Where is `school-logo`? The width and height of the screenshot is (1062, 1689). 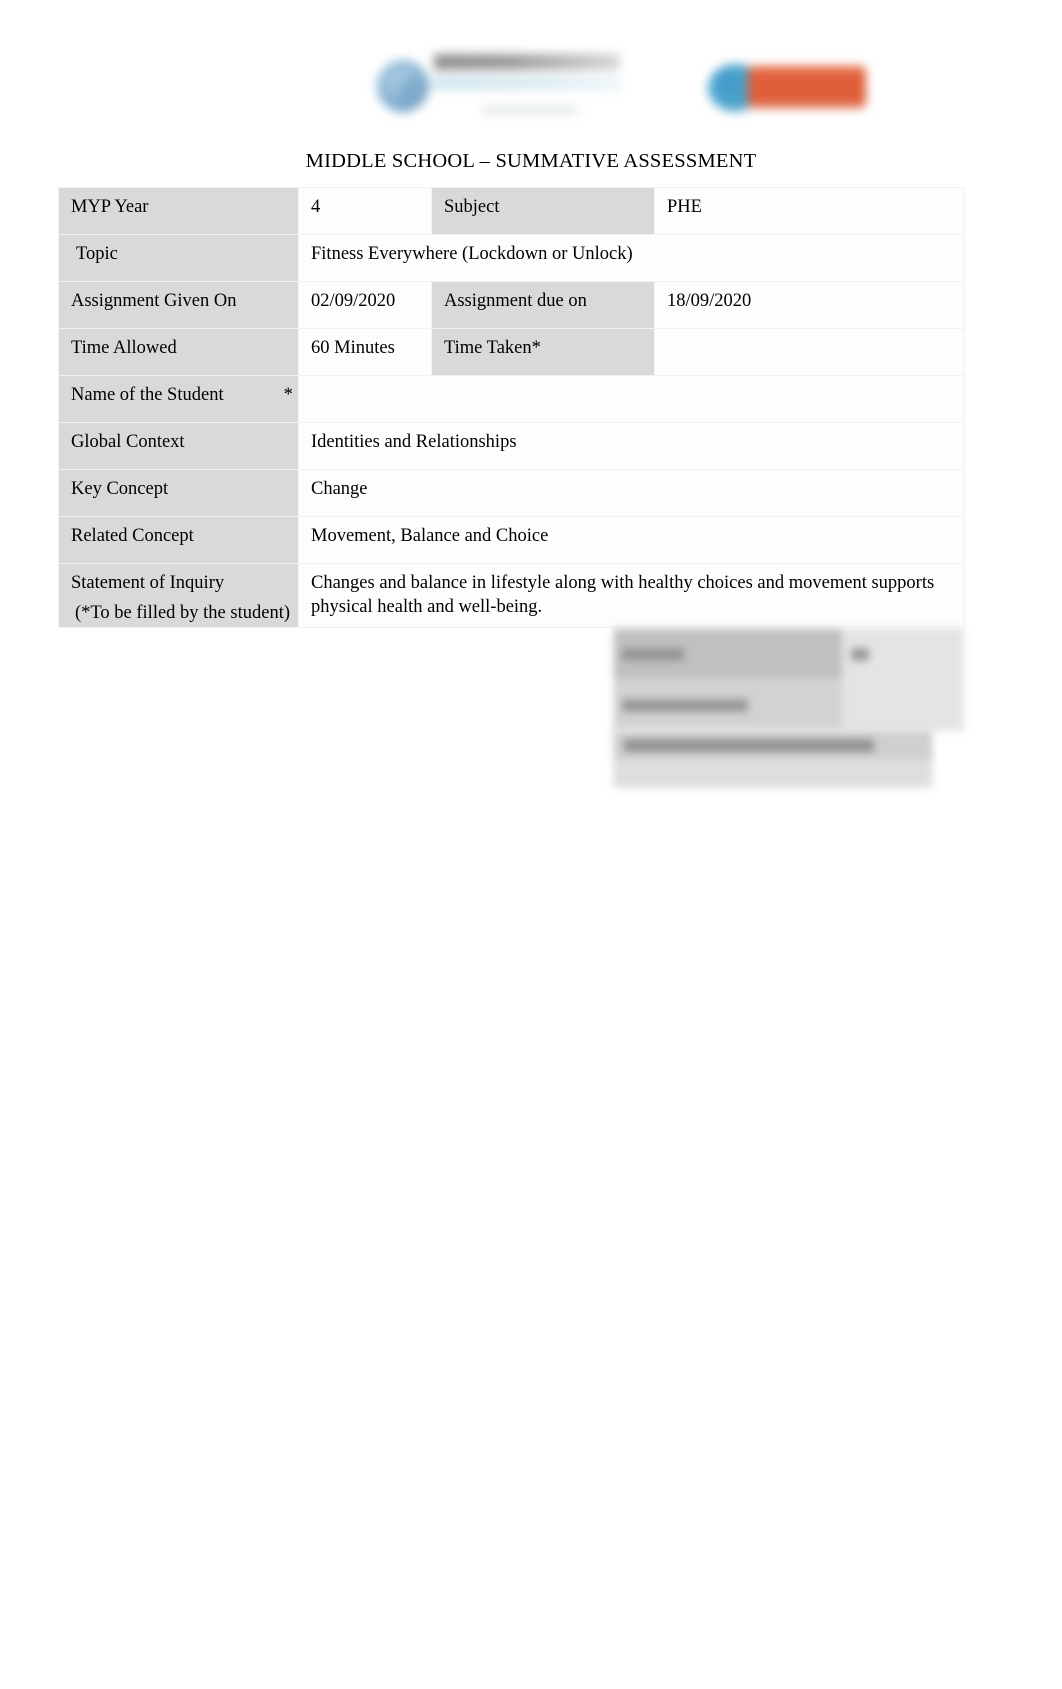 school-logo is located at coordinates (497, 90).